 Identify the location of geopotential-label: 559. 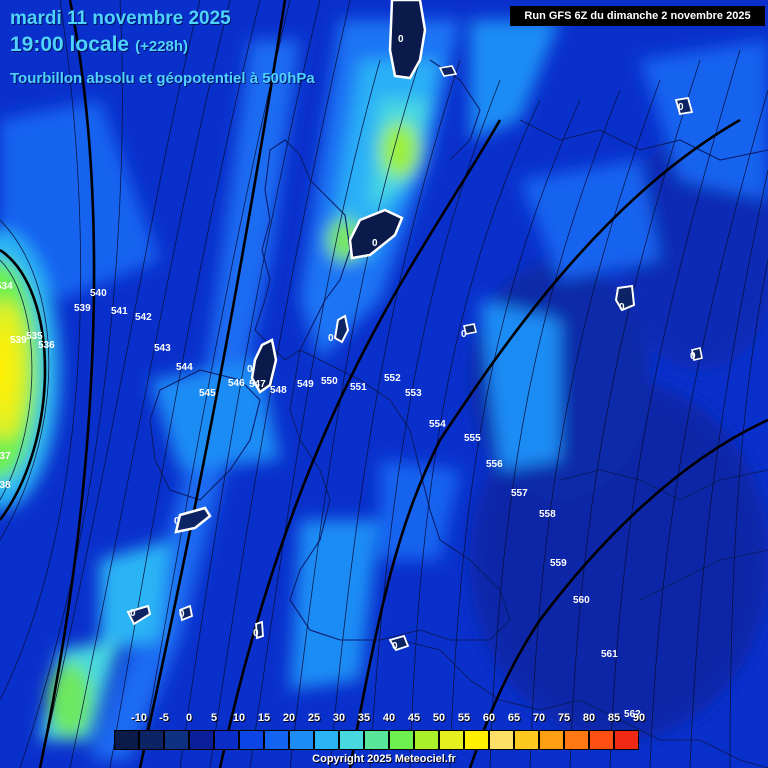
(558, 563).